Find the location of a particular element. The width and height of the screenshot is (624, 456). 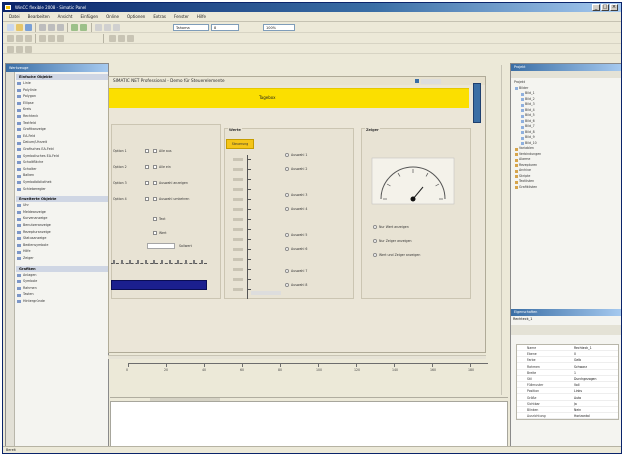

toolbox-item: Hilfe is located at coordinates (62, 252).